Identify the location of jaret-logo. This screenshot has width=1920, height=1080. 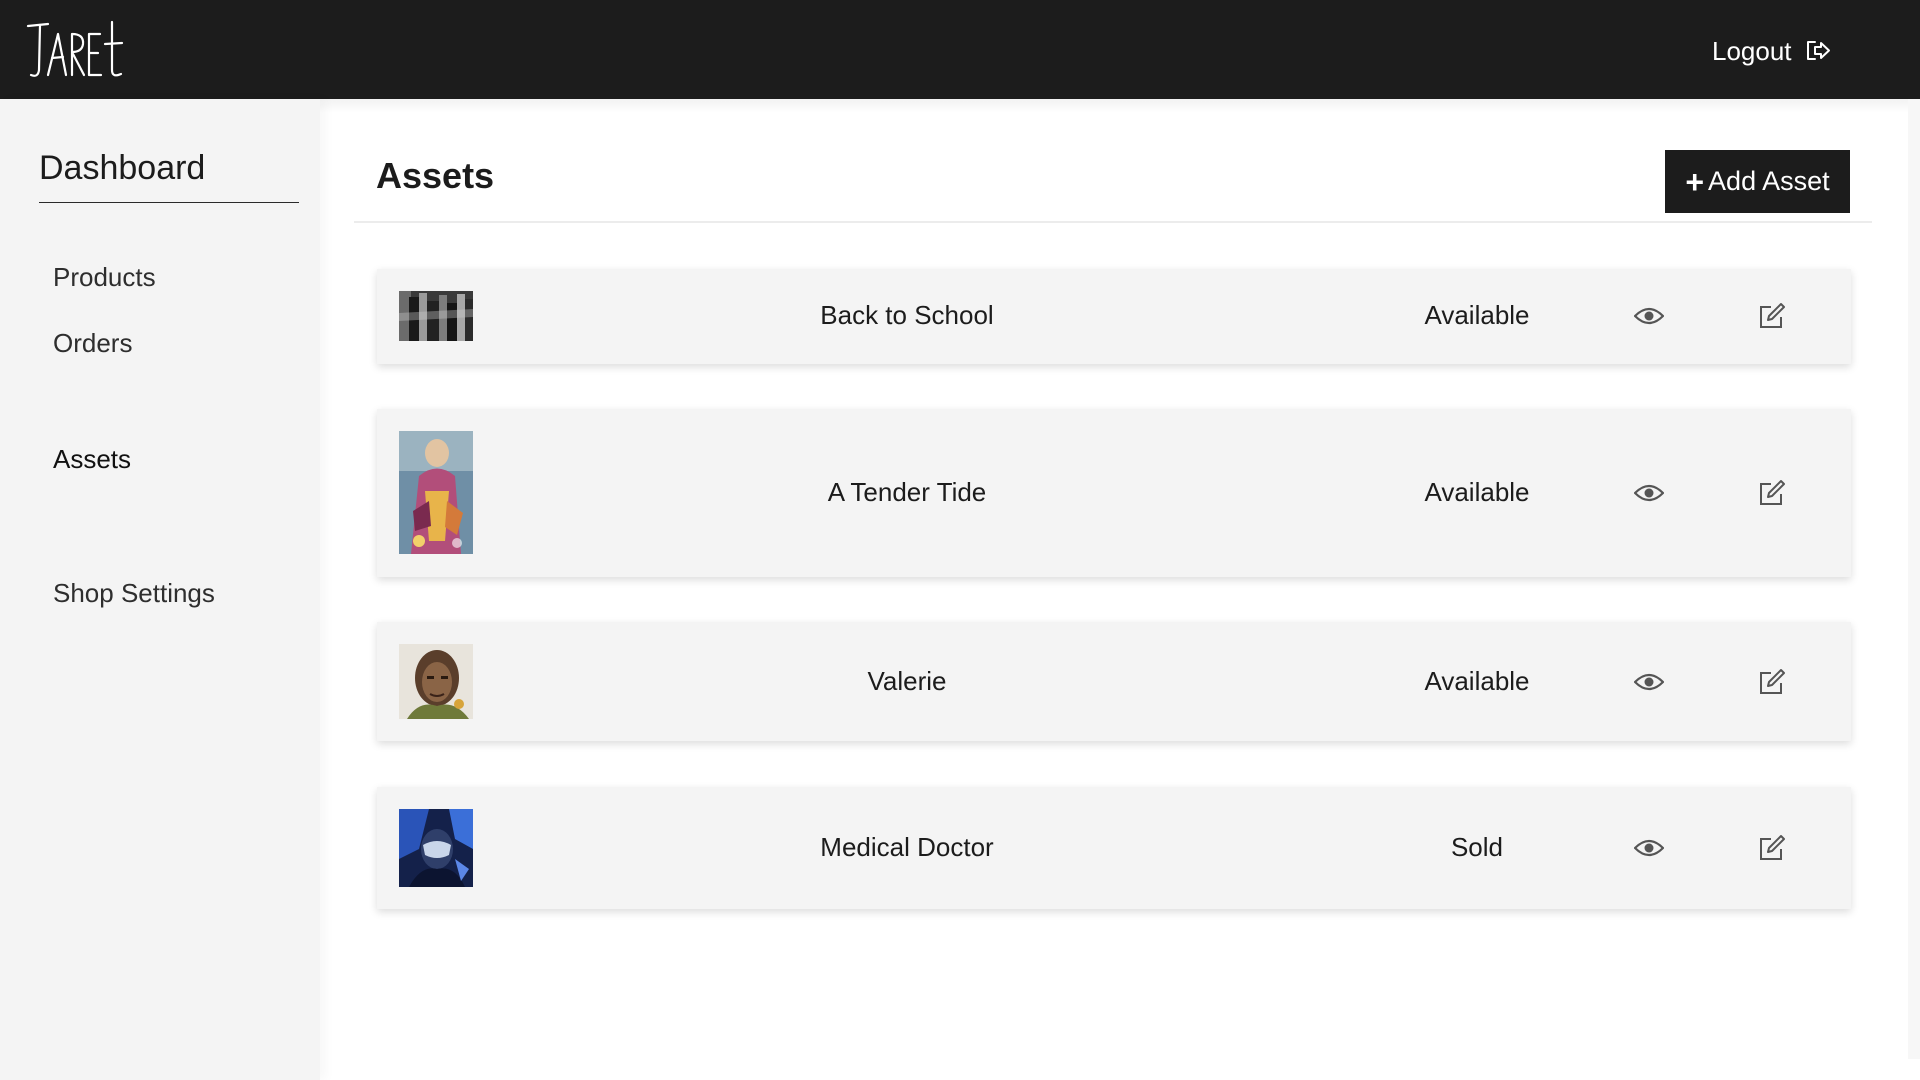
(76, 51).